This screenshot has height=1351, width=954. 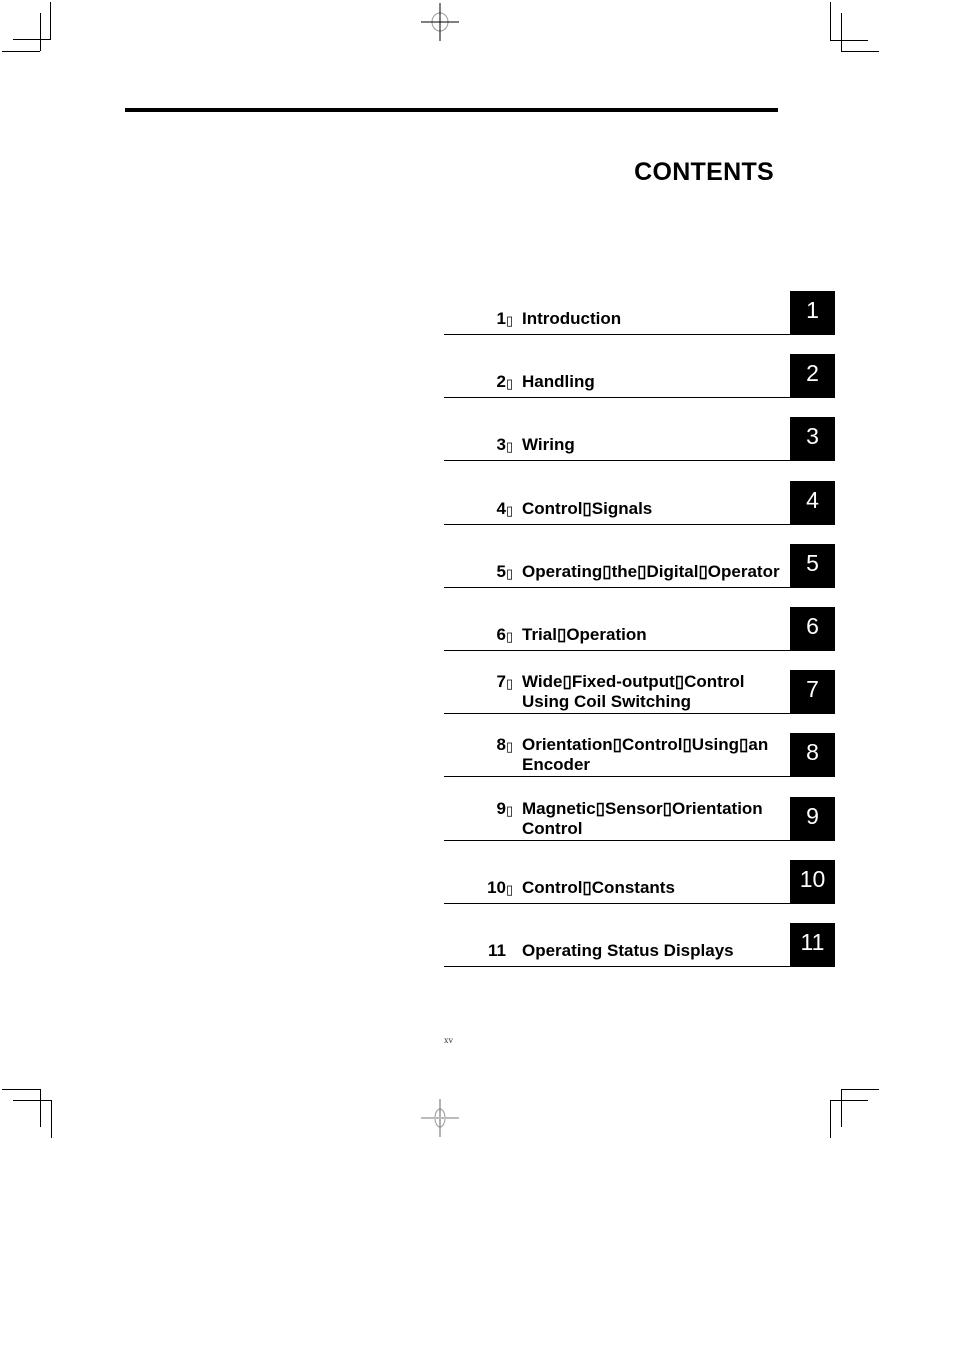 What do you see at coordinates (657, 819) in the screenshot?
I see `toc-entry-label: Magnetic▯Sensor▯Orientation Control` at bounding box center [657, 819].